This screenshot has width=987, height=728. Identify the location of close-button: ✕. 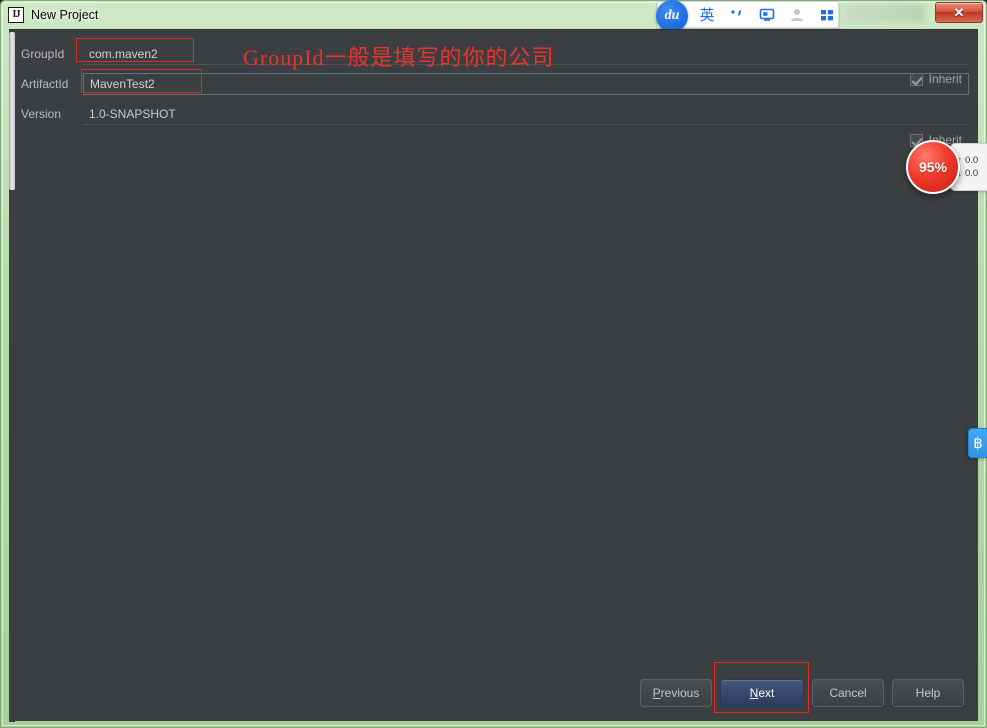
(959, 12).